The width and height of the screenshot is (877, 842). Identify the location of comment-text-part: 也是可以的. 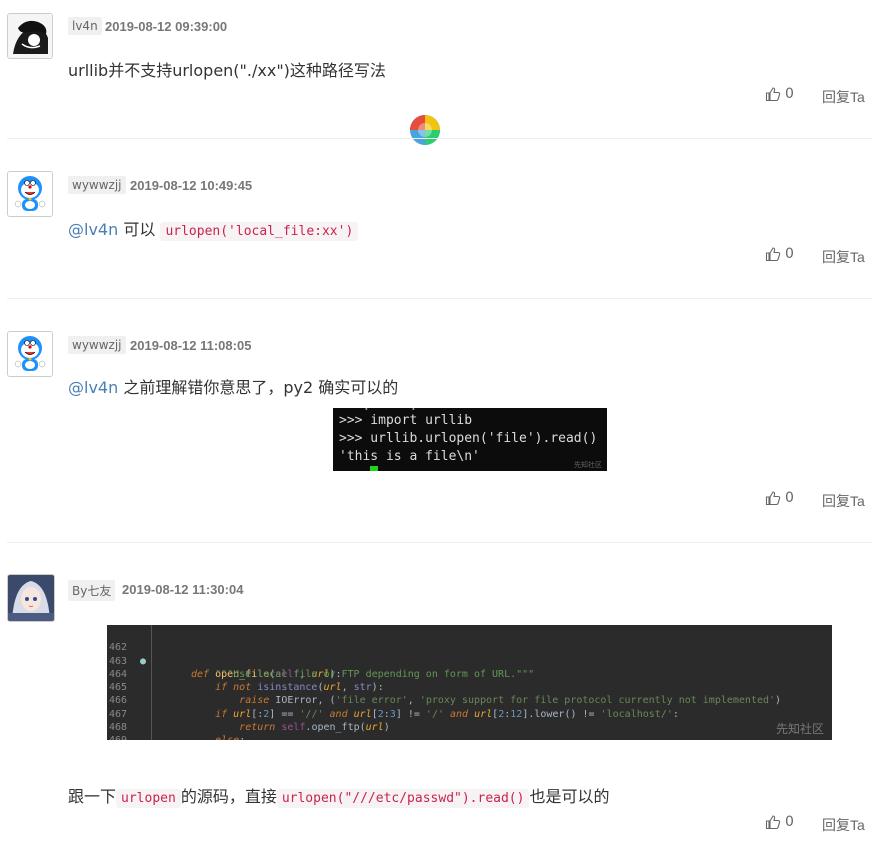
(569, 796).